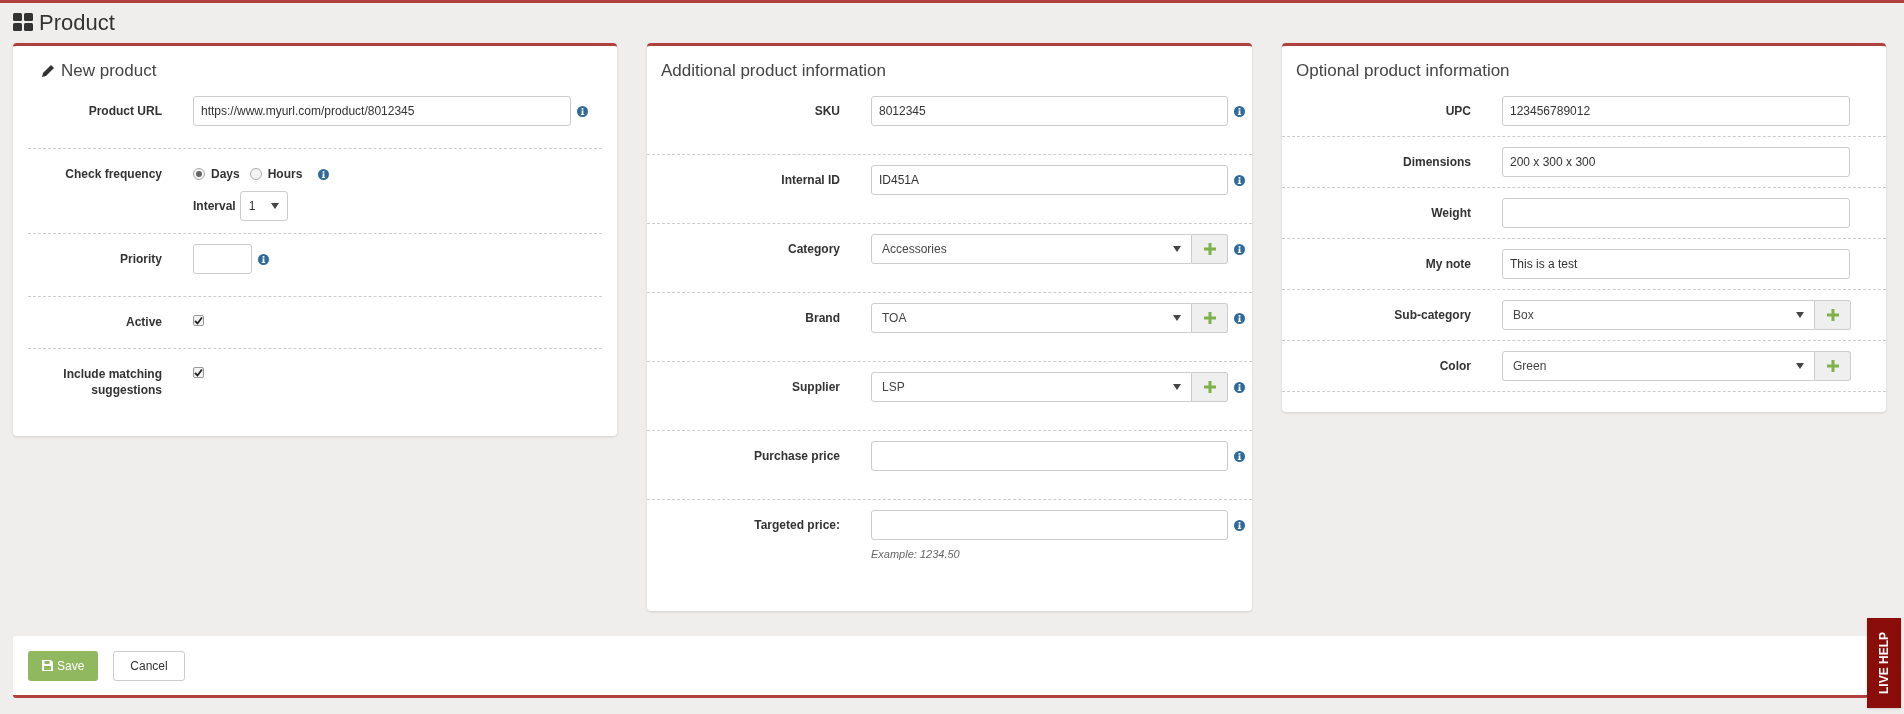 Image resolution: width=1904 pixels, height=714 pixels. I want to click on live-help-tab: LIVE HELP, so click(1884, 663).